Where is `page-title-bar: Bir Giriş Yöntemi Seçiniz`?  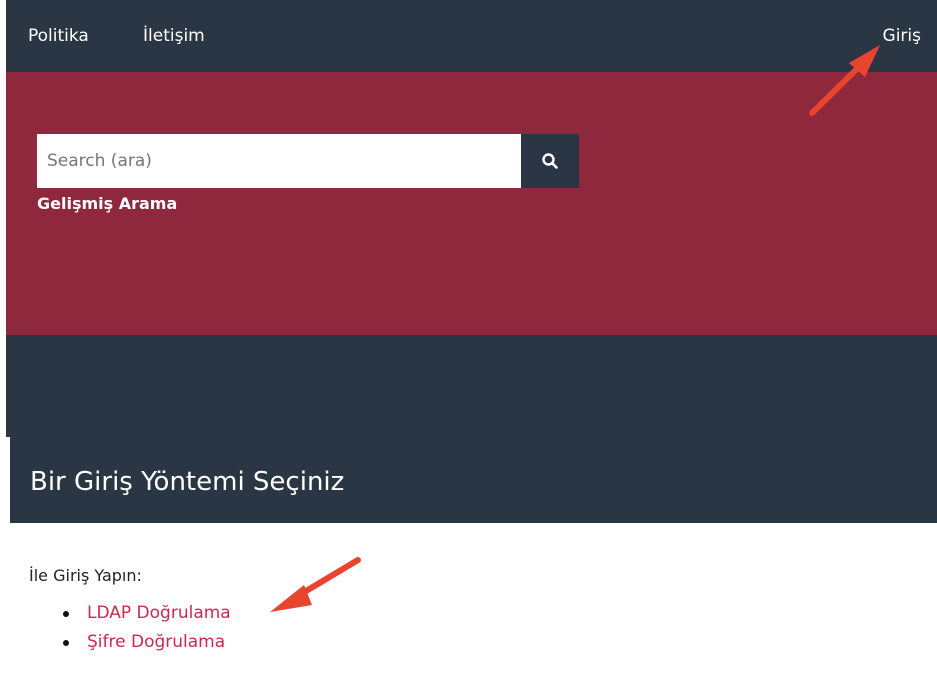 page-title-bar: Bir Giriş Yöntemi Seçiniz is located at coordinates (473, 480).